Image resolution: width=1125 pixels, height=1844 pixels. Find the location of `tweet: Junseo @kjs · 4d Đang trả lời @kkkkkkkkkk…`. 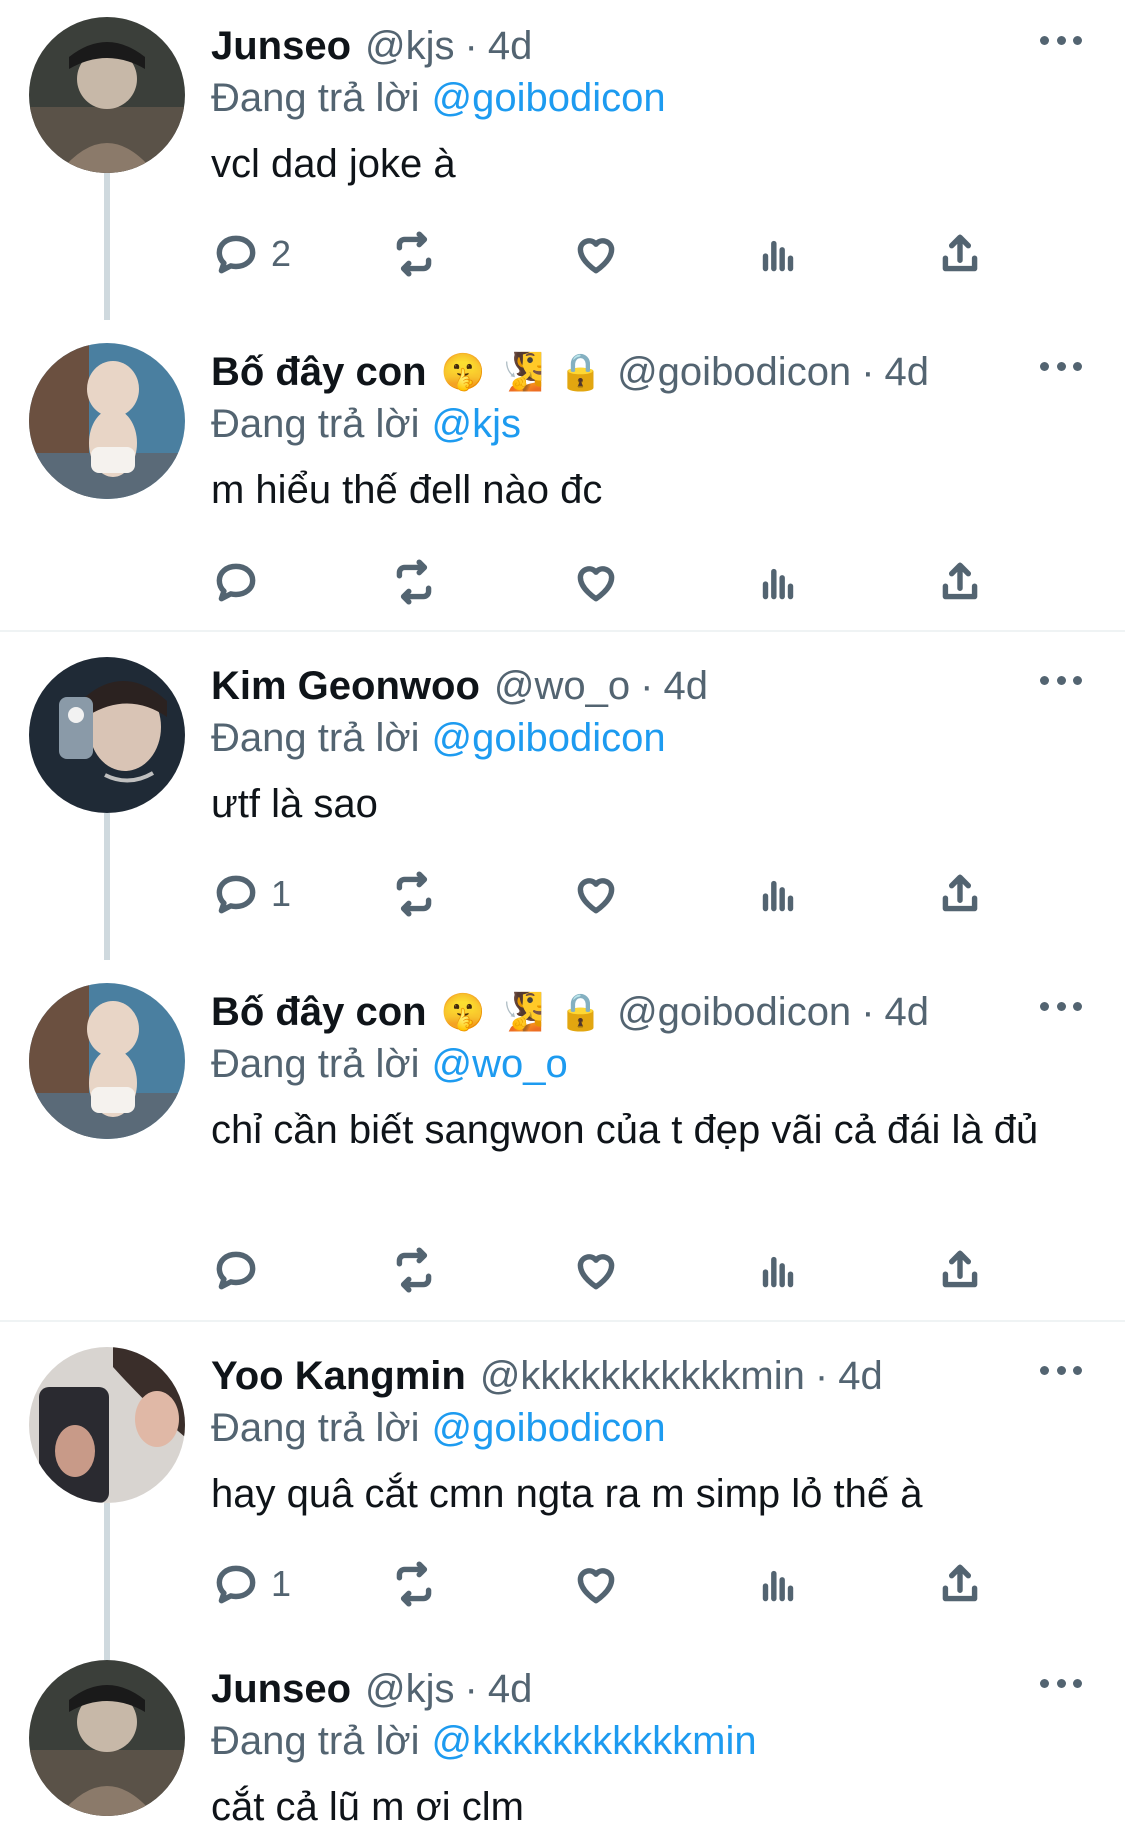

tweet: Junseo @kjs · 4d Đang trả lời @kkkkkkkkkk… is located at coordinates (562, 1743).